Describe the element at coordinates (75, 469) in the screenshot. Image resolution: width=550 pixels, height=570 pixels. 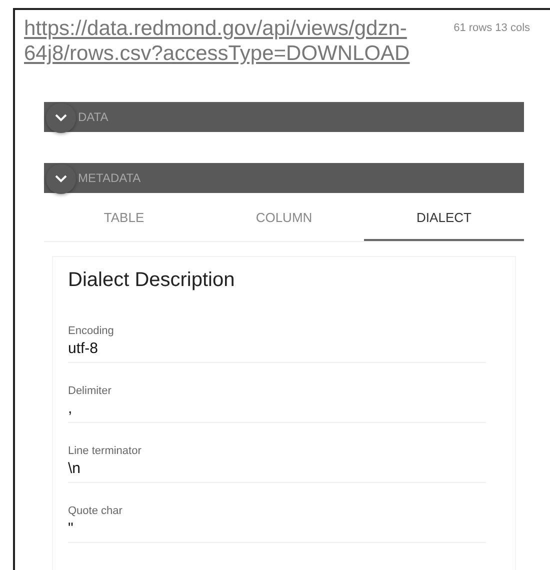
I see `field-value: \n` at that location.